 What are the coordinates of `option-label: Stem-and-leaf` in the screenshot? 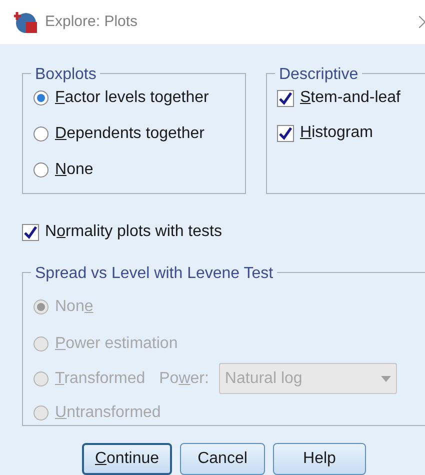 It's located at (350, 98).